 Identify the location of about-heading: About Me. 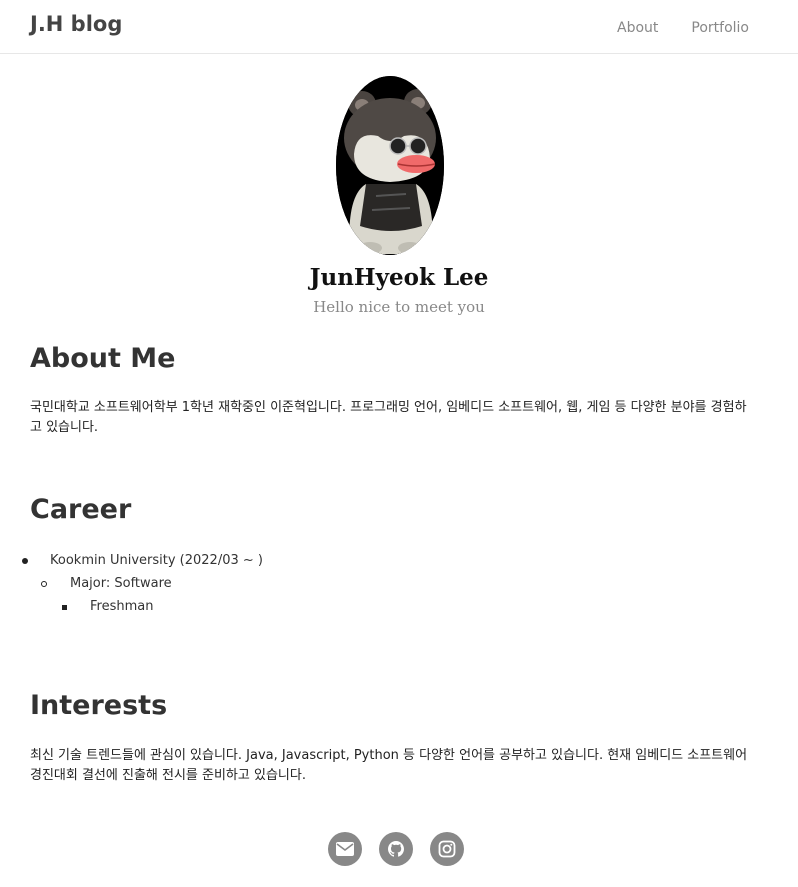
(103, 358).